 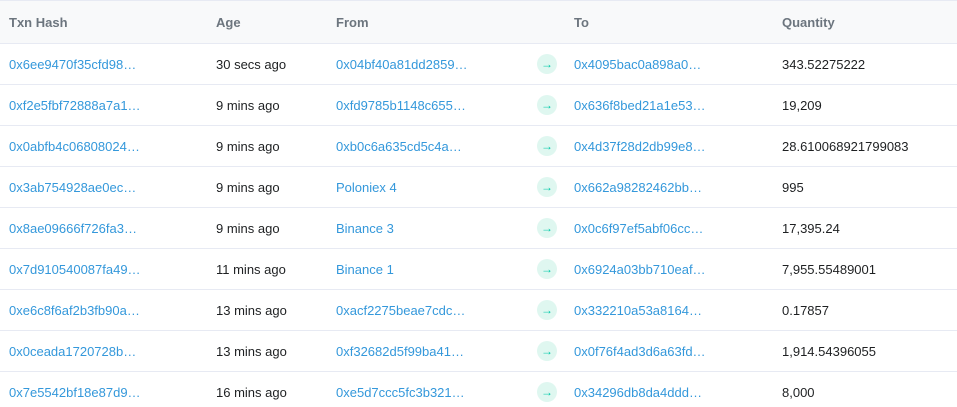 I want to click on quantity-cell: 8,000, so click(x=798, y=392).